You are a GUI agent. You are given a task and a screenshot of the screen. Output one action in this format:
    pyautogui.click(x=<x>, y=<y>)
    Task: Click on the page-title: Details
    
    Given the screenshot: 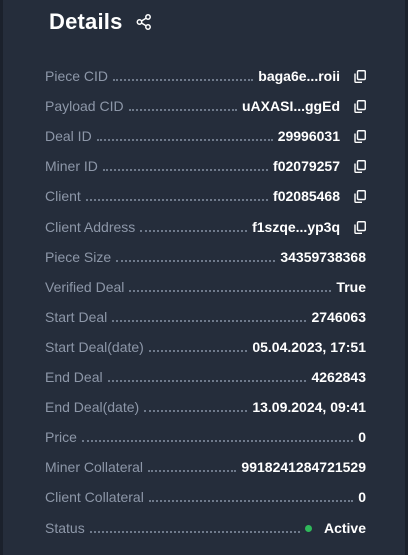 What is the action you would take?
    pyautogui.click(x=86, y=21)
    